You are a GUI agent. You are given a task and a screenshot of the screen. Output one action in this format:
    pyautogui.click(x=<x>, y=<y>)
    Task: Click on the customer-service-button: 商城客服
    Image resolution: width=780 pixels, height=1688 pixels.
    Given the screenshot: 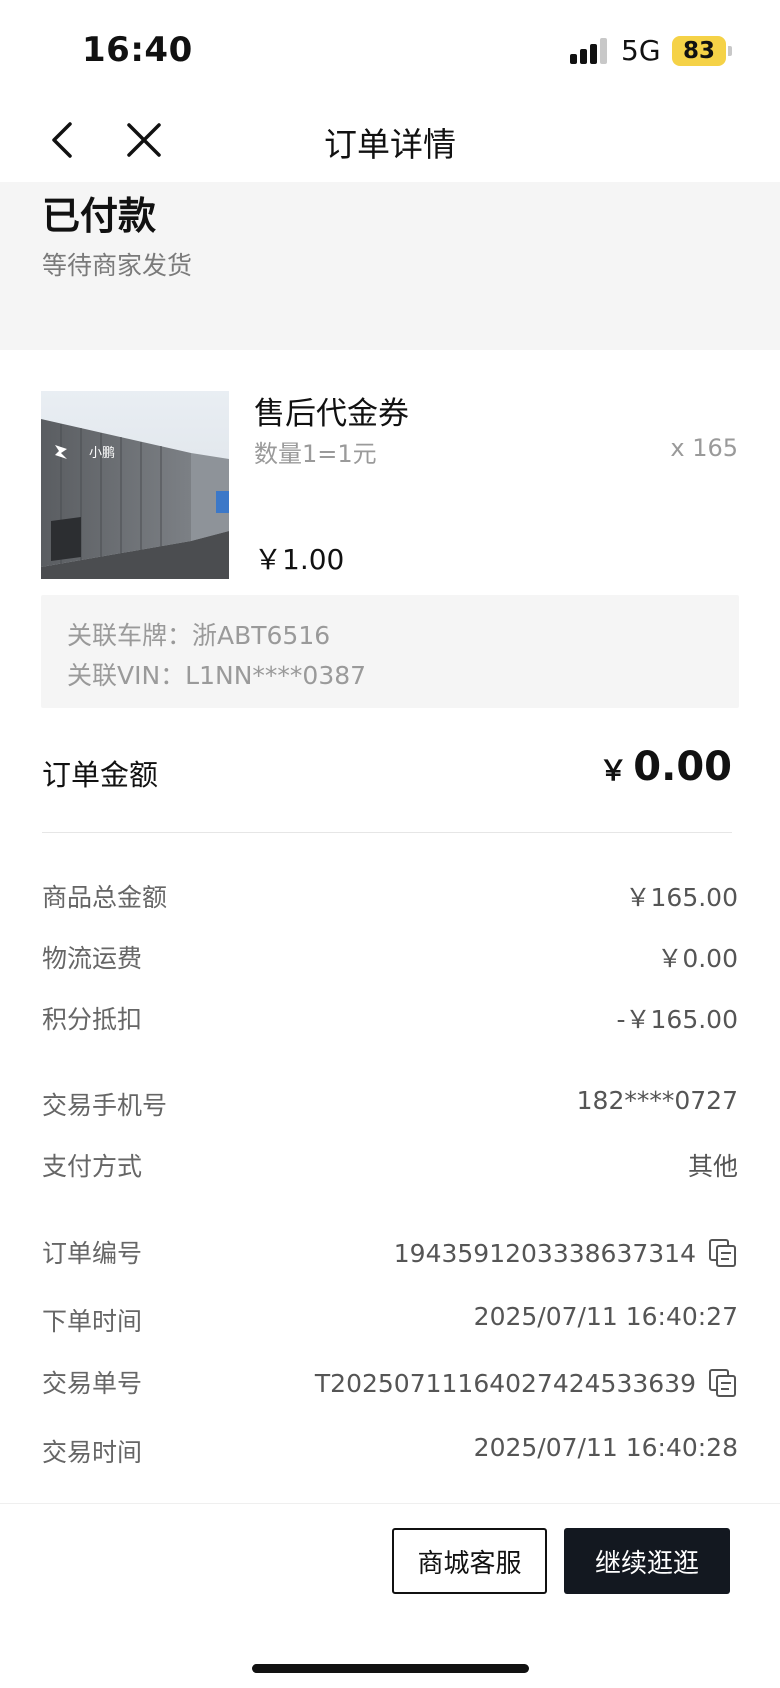 What is the action you would take?
    pyautogui.click(x=469, y=1561)
    